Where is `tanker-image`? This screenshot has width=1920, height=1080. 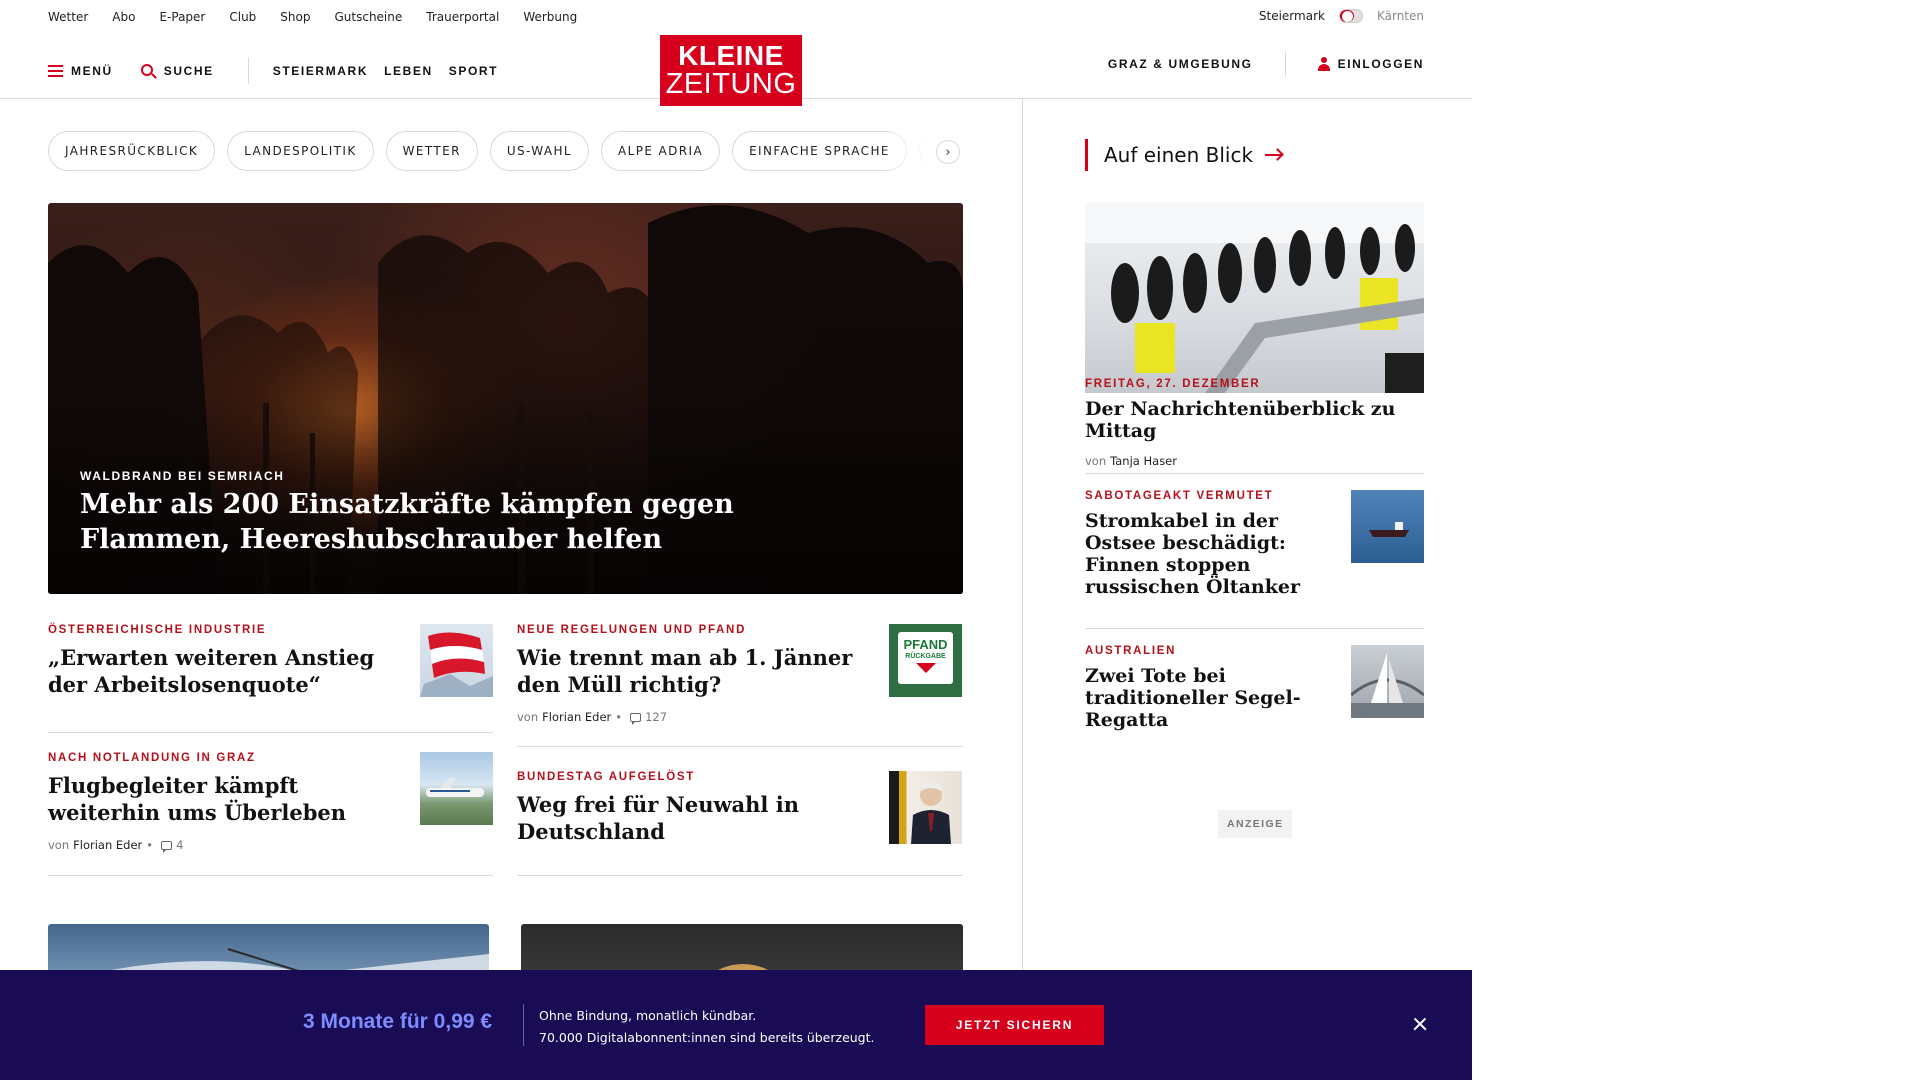 tanker-image is located at coordinates (1389, 529).